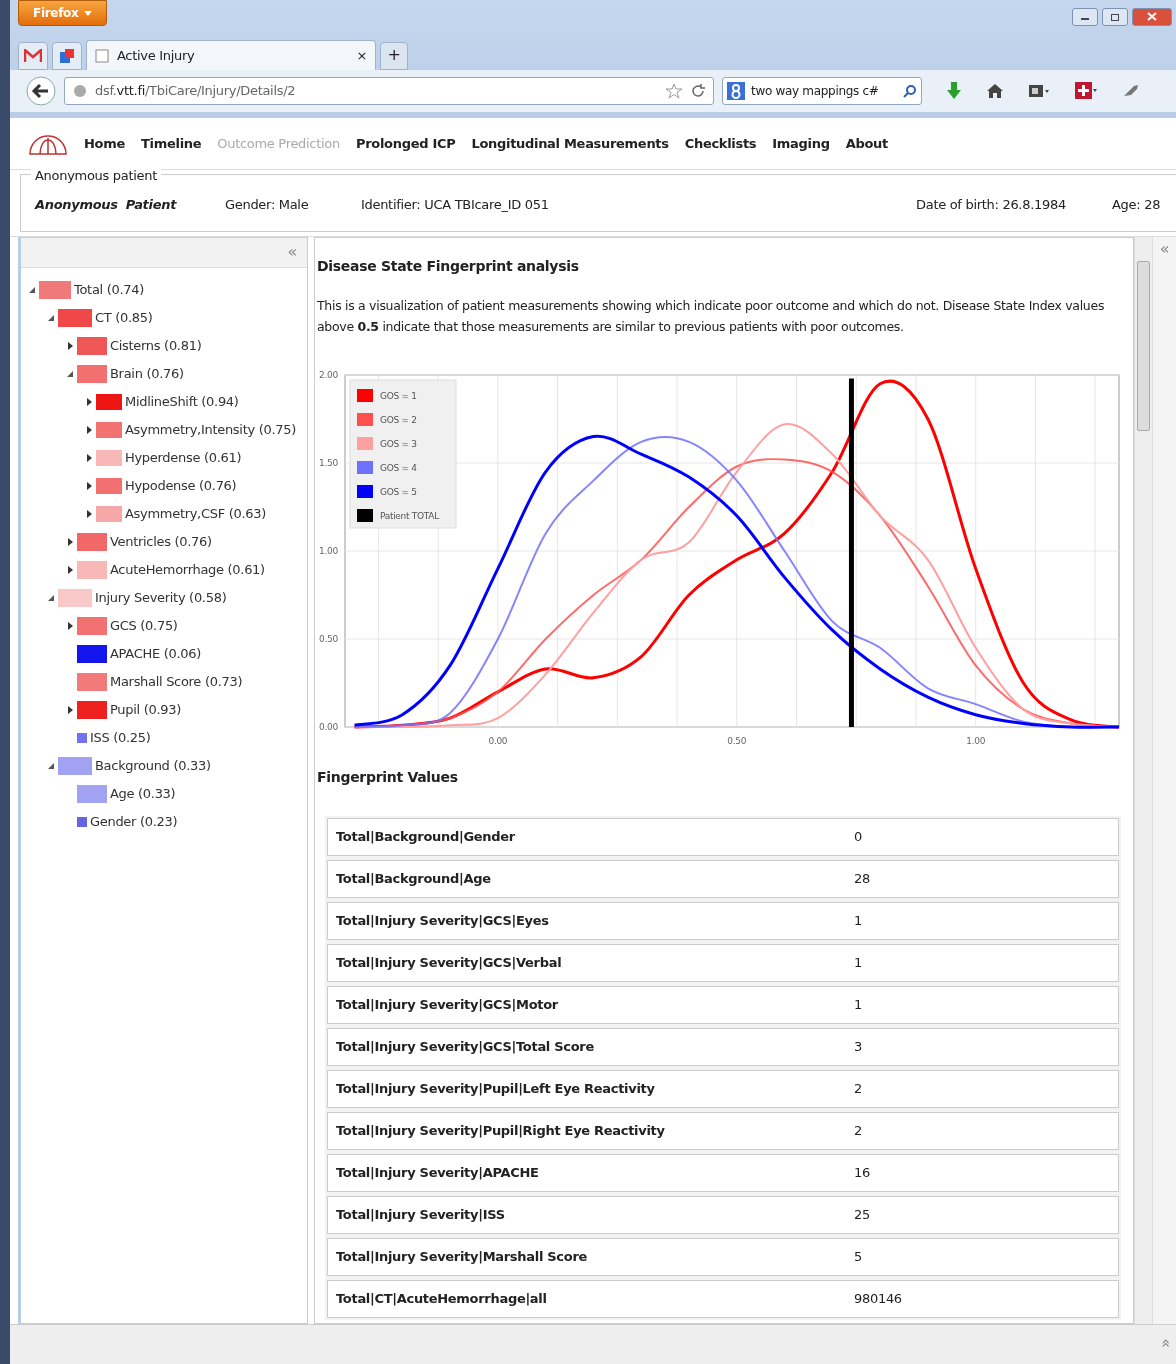 The width and height of the screenshot is (1176, 1364). Describe the element at coordinates (328, 727) in the screenshot. I see `y-tick-label: 0.00` at that location.